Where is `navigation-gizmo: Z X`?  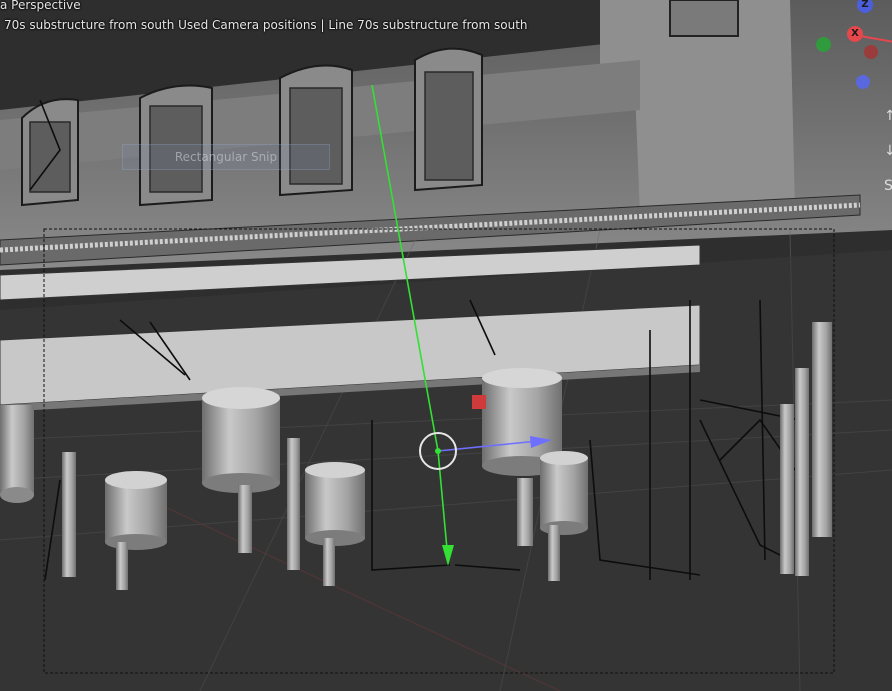
navigation-gizmo: Z X is located at coordinates (851, 50).